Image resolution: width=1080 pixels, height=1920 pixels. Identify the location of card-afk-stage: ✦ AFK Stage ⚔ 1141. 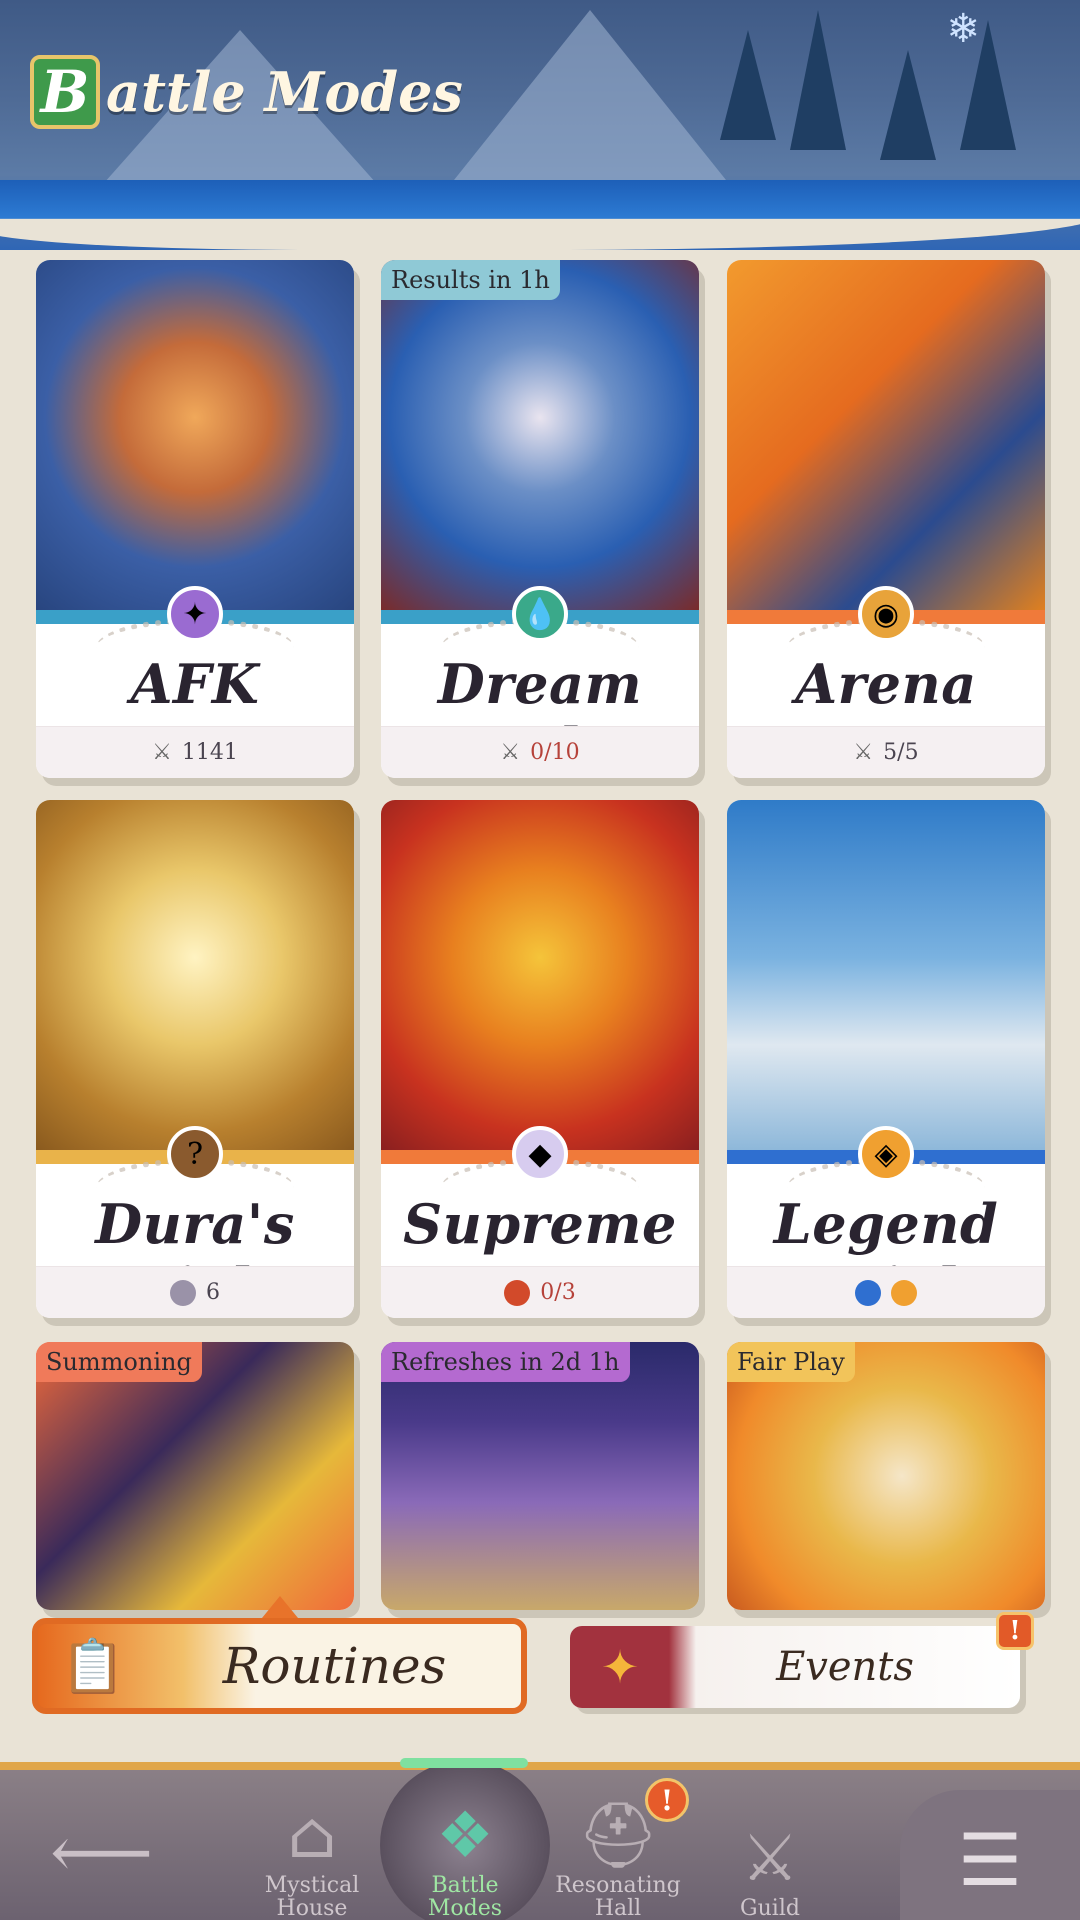
(195, 519).